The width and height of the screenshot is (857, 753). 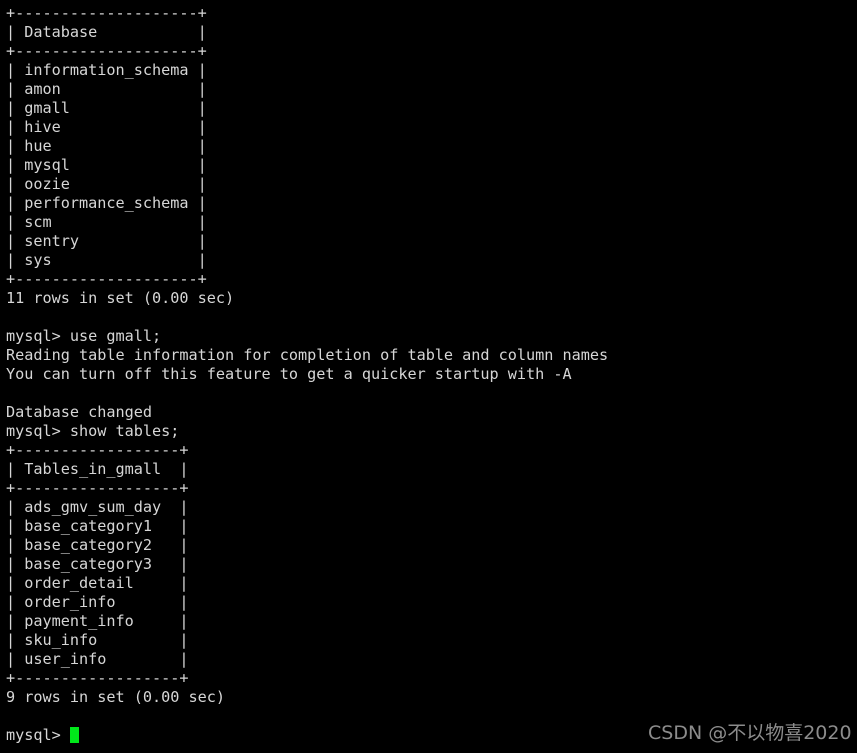 What do you see at coordinates (97, 602) in the screenshot?
I see `terminal-line: | order_info |` at bounding box center [97, 602].